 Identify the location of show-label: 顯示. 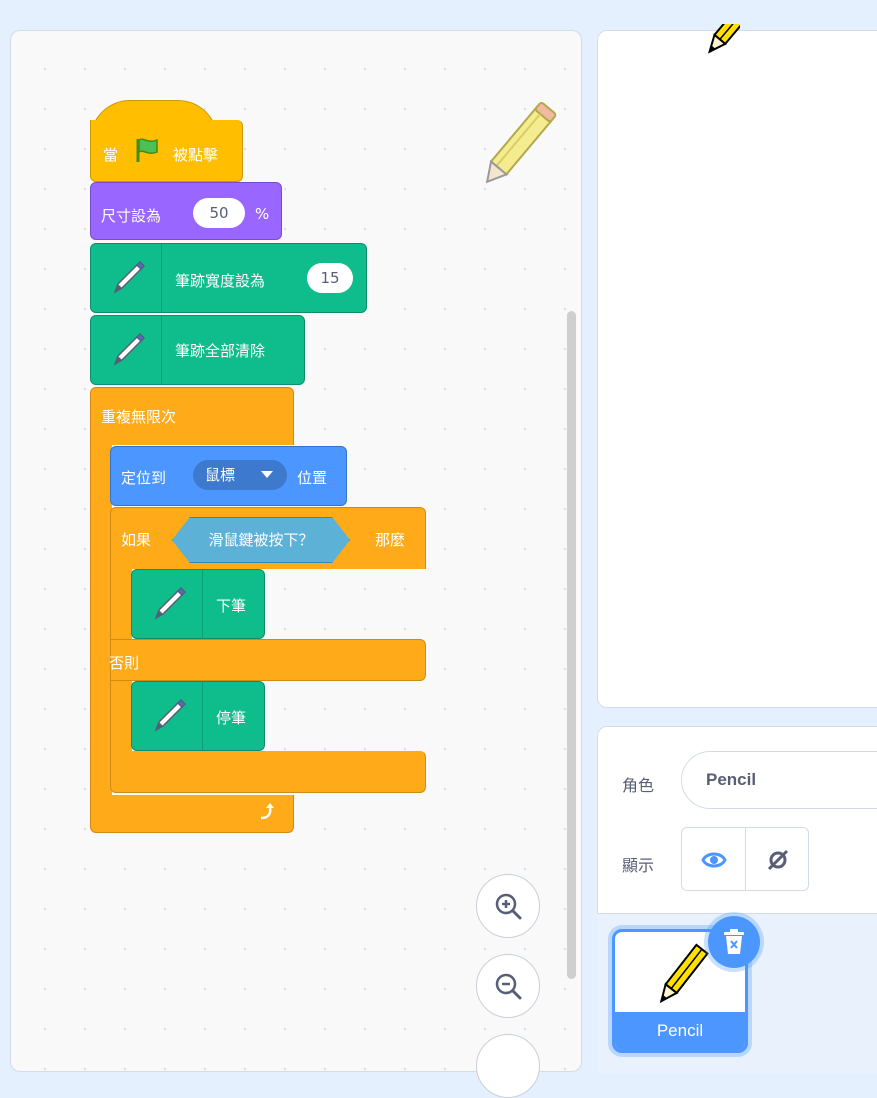
(638, 865).